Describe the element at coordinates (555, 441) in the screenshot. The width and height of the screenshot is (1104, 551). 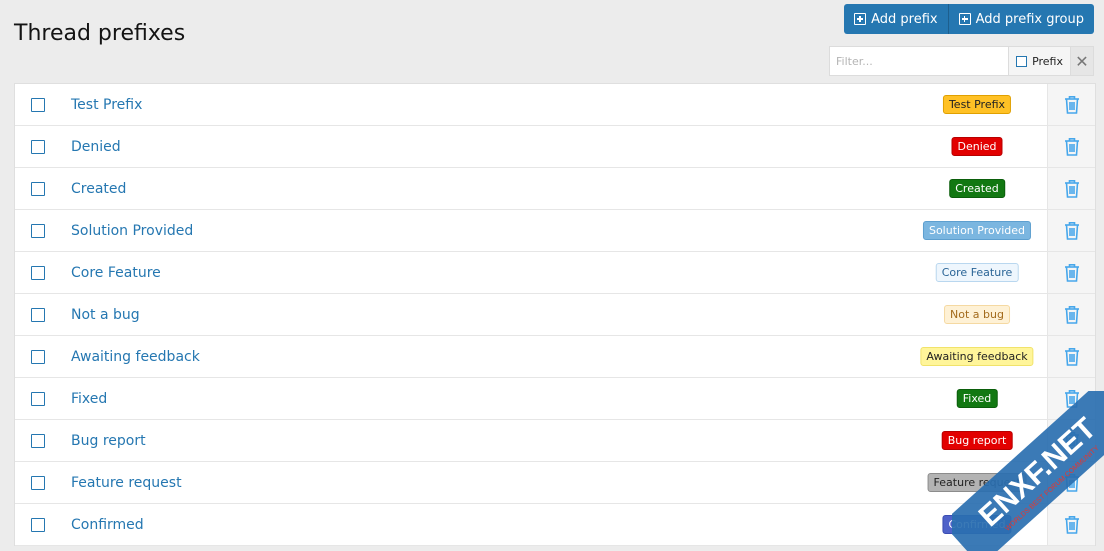
I see `table-row: Bug report Bug report` at that location.